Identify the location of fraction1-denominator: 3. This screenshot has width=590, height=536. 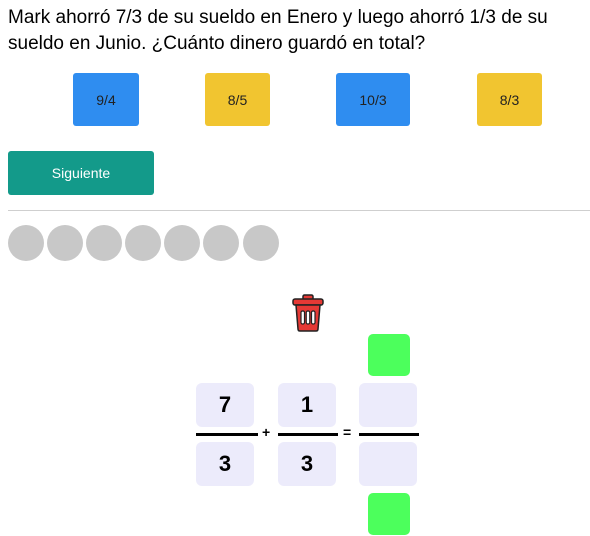
(225, 464).